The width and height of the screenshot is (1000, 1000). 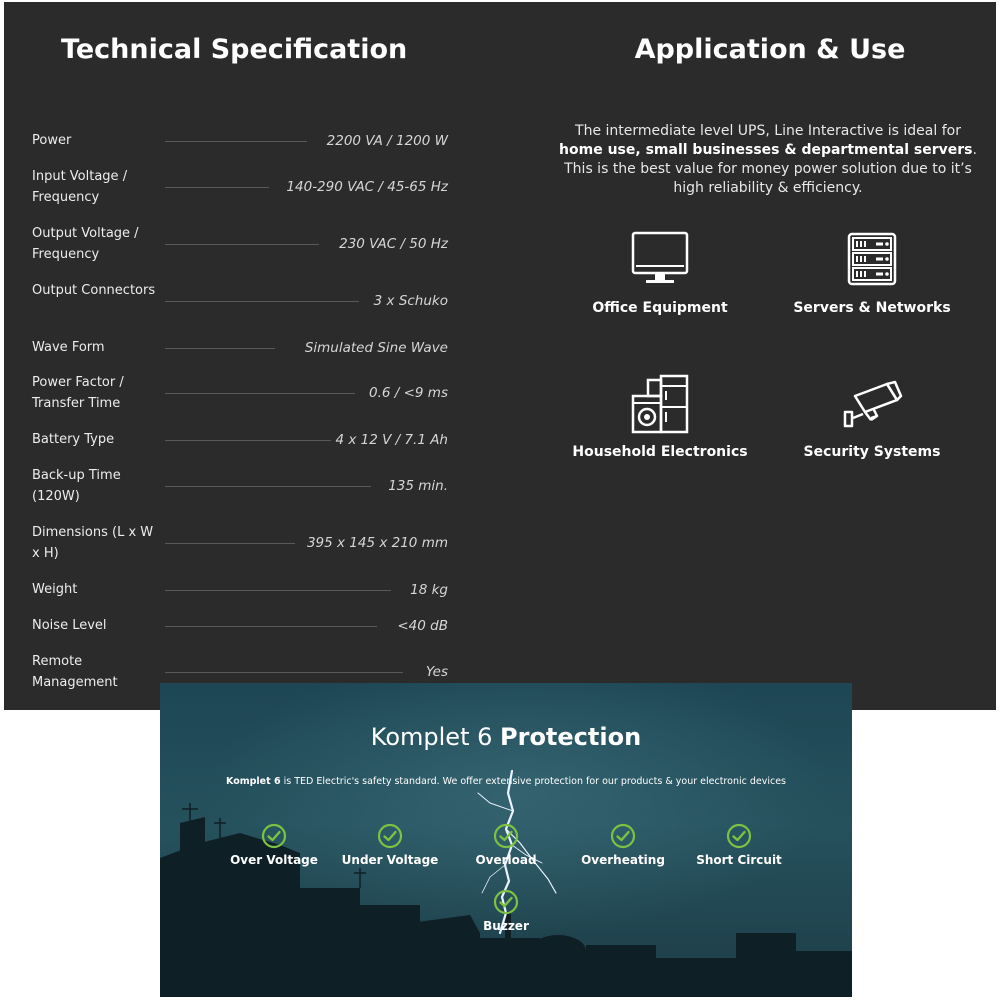 What do you see at coordinates (571, 737) in the screenshot?
I see `protection-title-bold: Protection` at bounding box center [571, 737].